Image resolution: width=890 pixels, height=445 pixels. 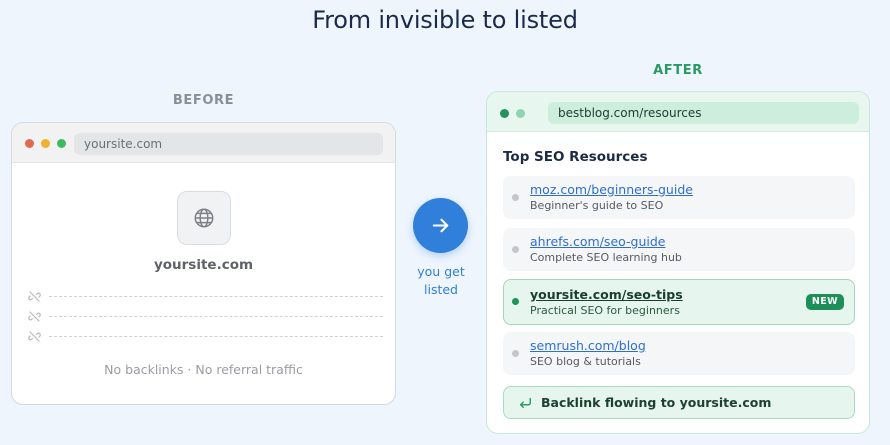 I want to click on site-icon-tile, so click(x=204, y=218).